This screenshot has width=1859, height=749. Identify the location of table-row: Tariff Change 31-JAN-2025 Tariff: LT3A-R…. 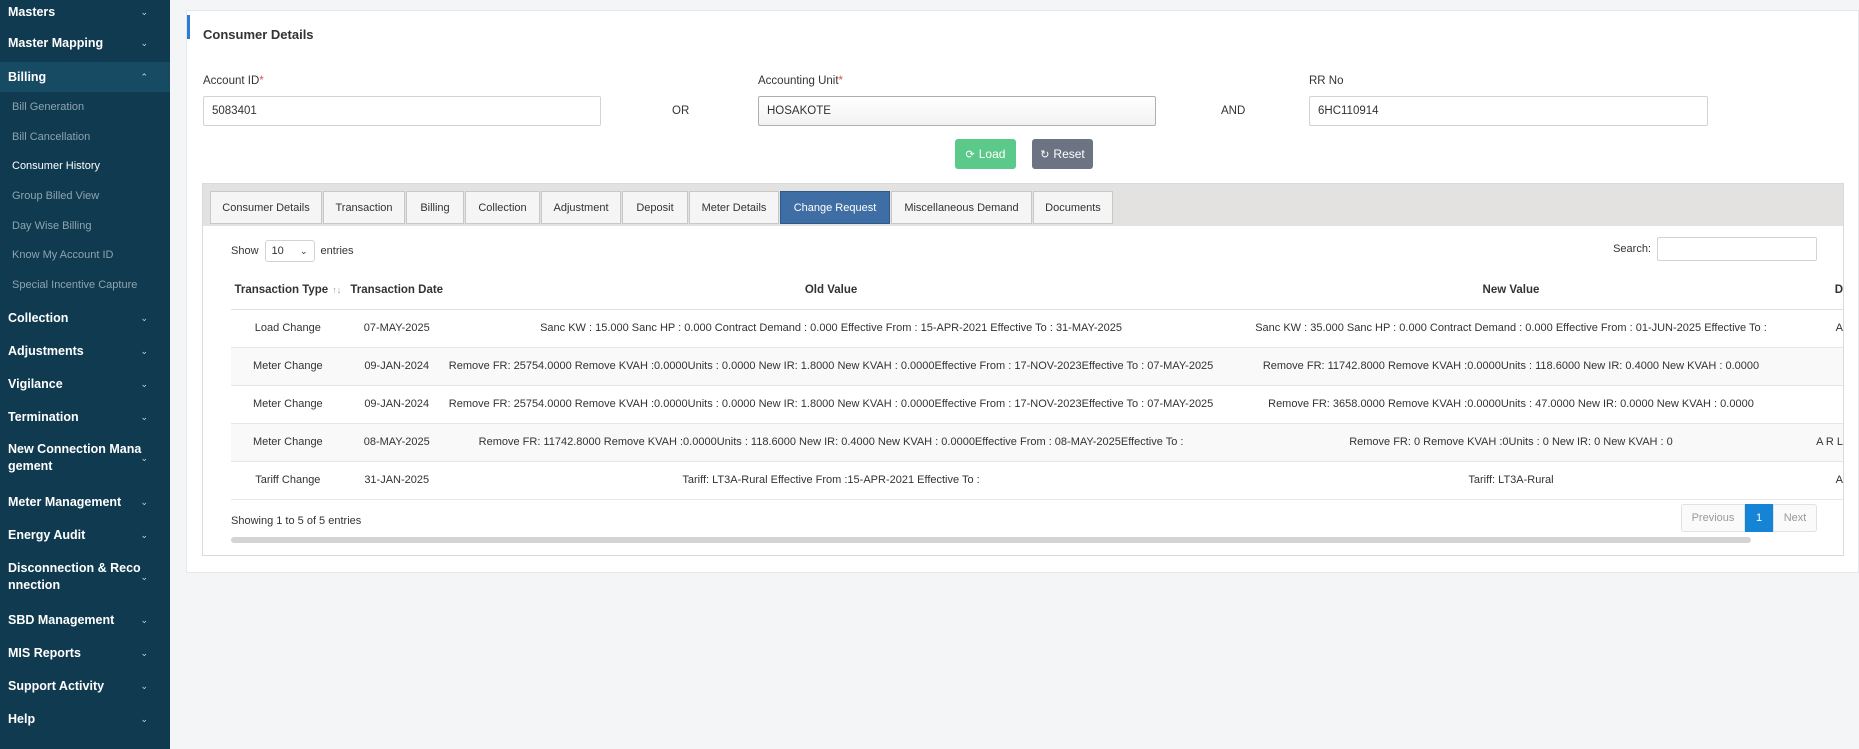
(1037, 480).